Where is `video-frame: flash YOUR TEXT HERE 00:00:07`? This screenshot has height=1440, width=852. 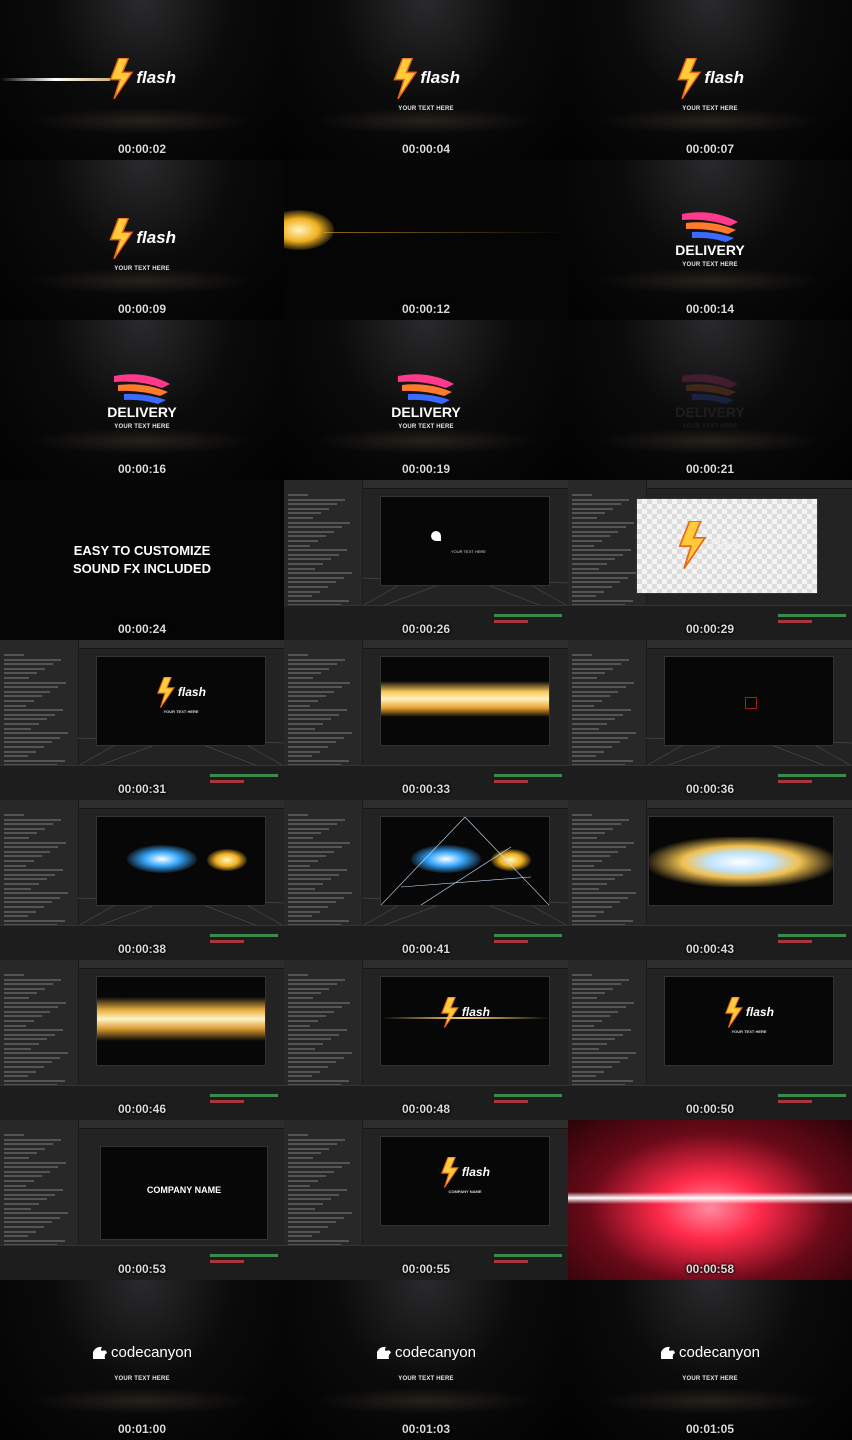 video-frame: flash YOUR TEXT HERE 00:00:07 is located at coordinates (710, 80).